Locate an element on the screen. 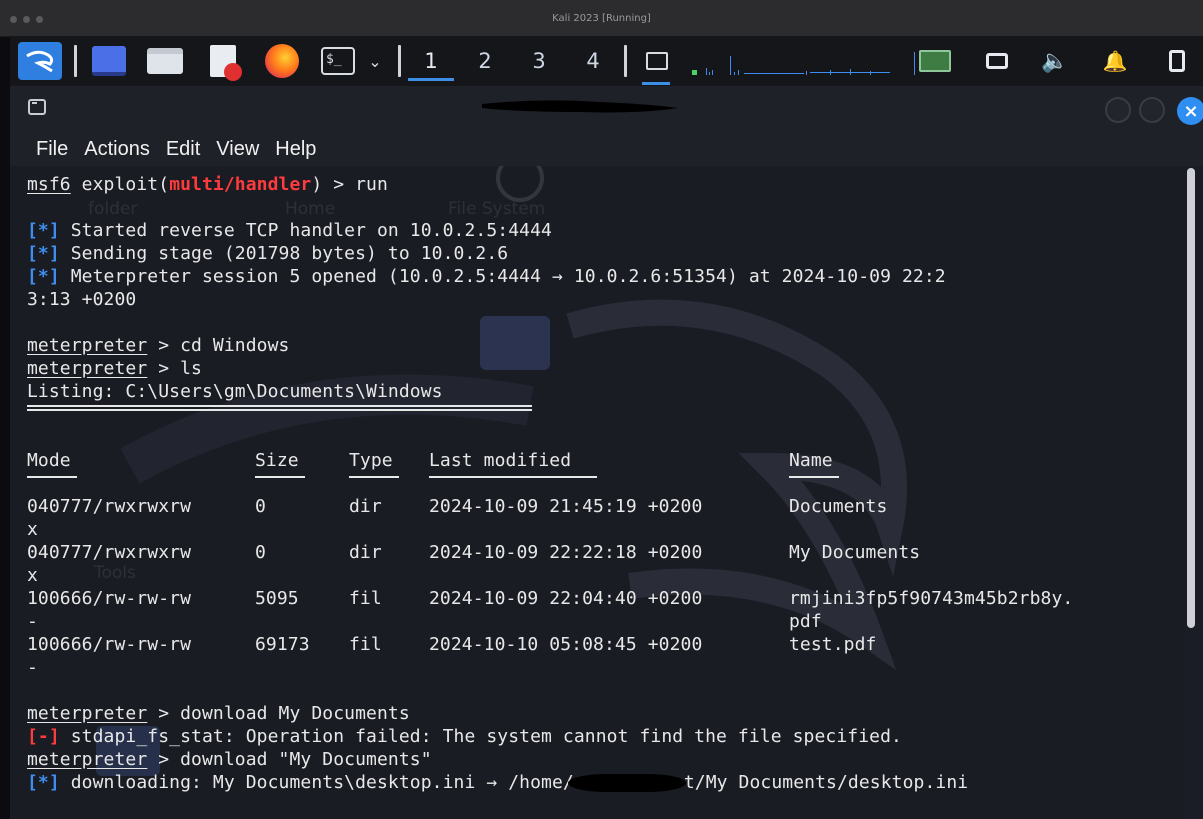 Image resolution: width=1203 pixels, height=819 pixels. network-adapter-icon is located at coordinates (997, 61).